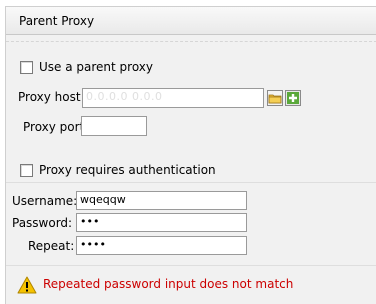 The height and width of the screenshot is (304, 376). Describe the element at coordinates (124, 96) in the screenshot. I see `proxy-host-value: 0.0.0.0 0.0.0` at that location.